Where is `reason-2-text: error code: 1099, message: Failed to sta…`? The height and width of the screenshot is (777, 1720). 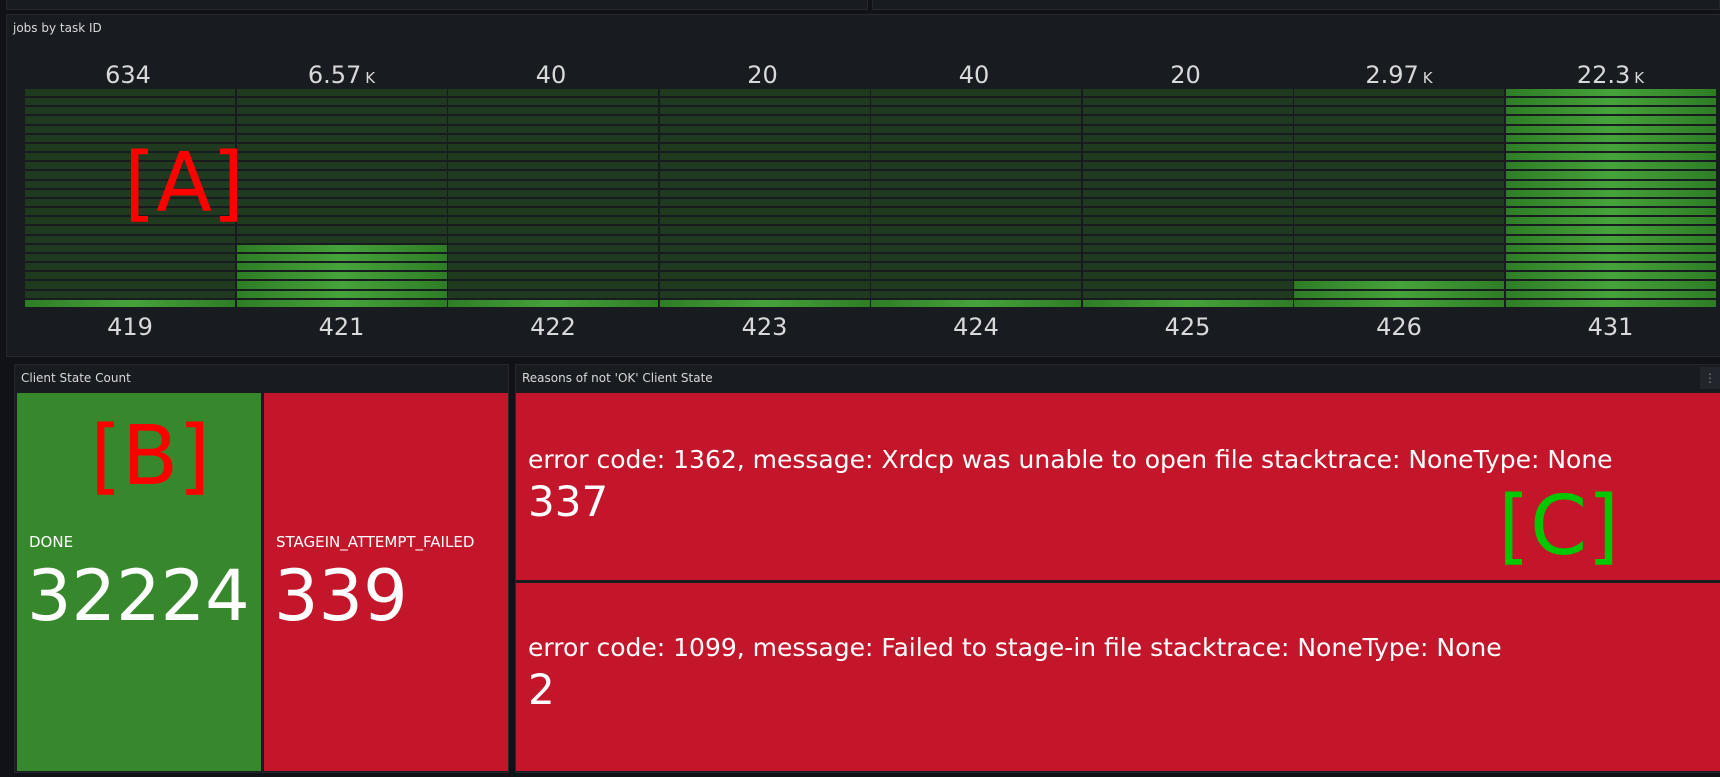 reason-2-text: error code: 1099, message: Failed to sta… is located at coordinates (1015, 647).